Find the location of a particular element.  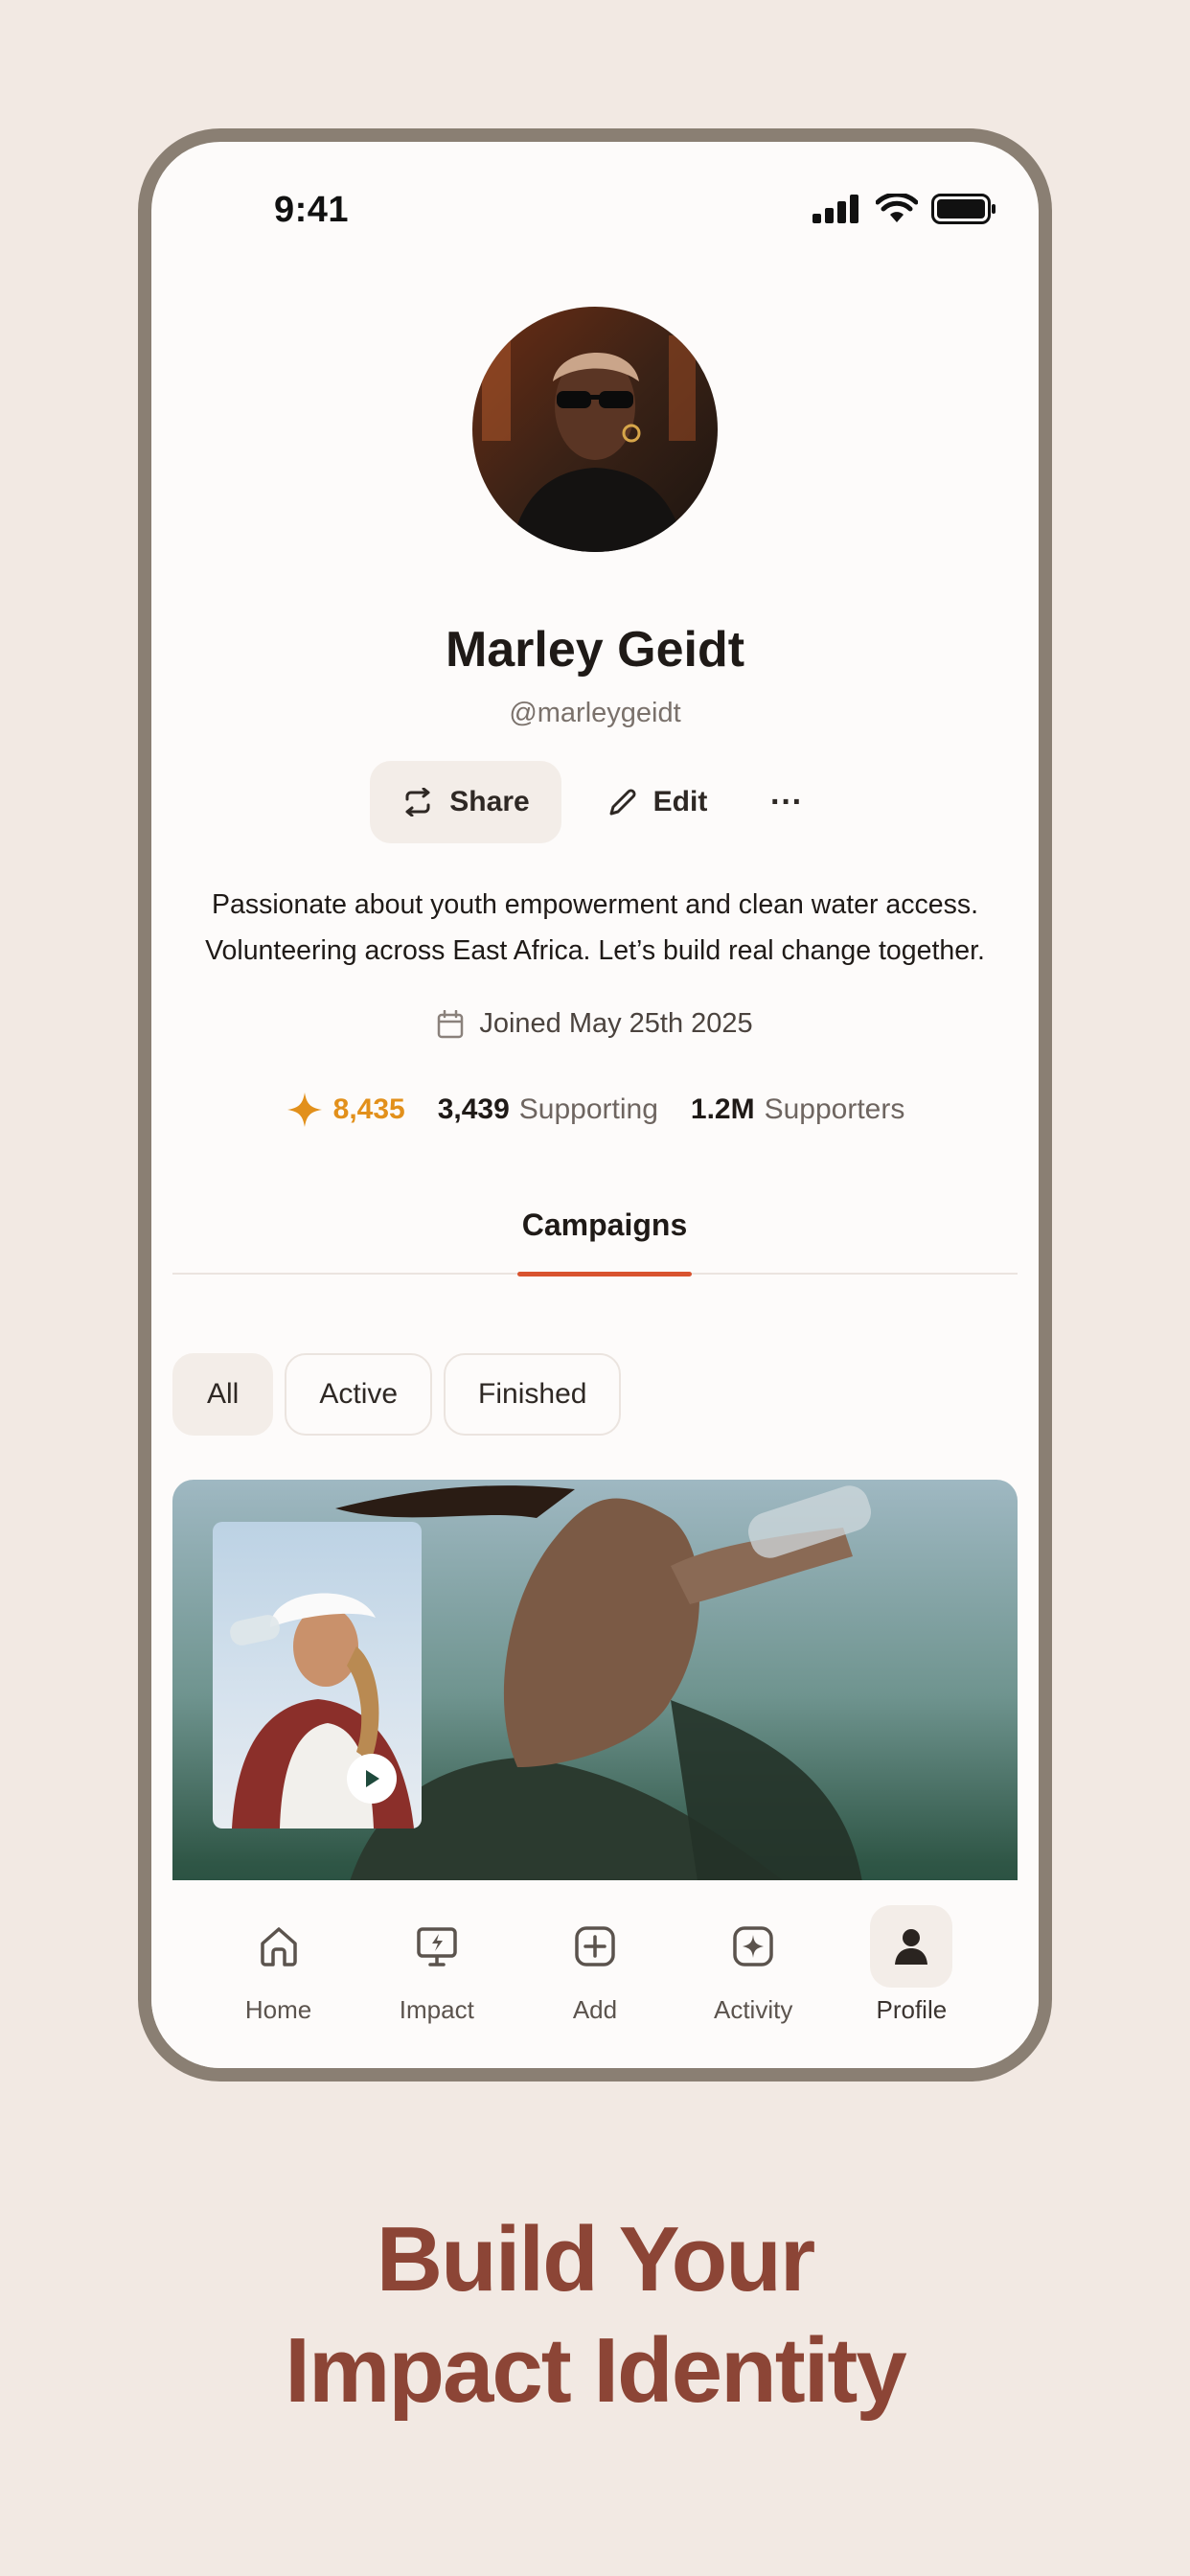

filter-finished: Finished is located at coordinates (533, 1394).